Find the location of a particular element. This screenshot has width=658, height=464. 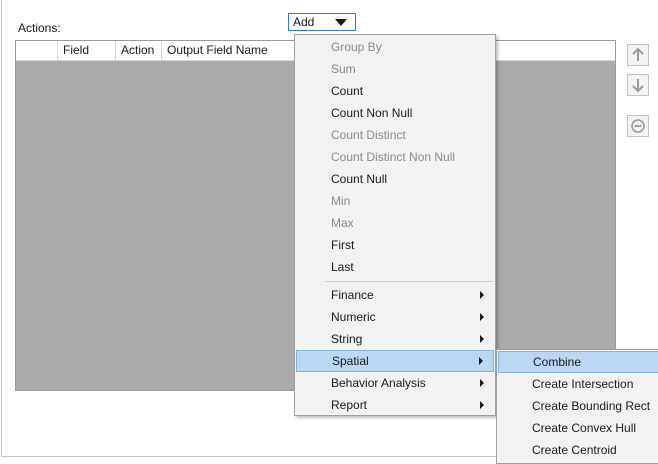

column-header-action: Action is located at coordinates (139, 50).